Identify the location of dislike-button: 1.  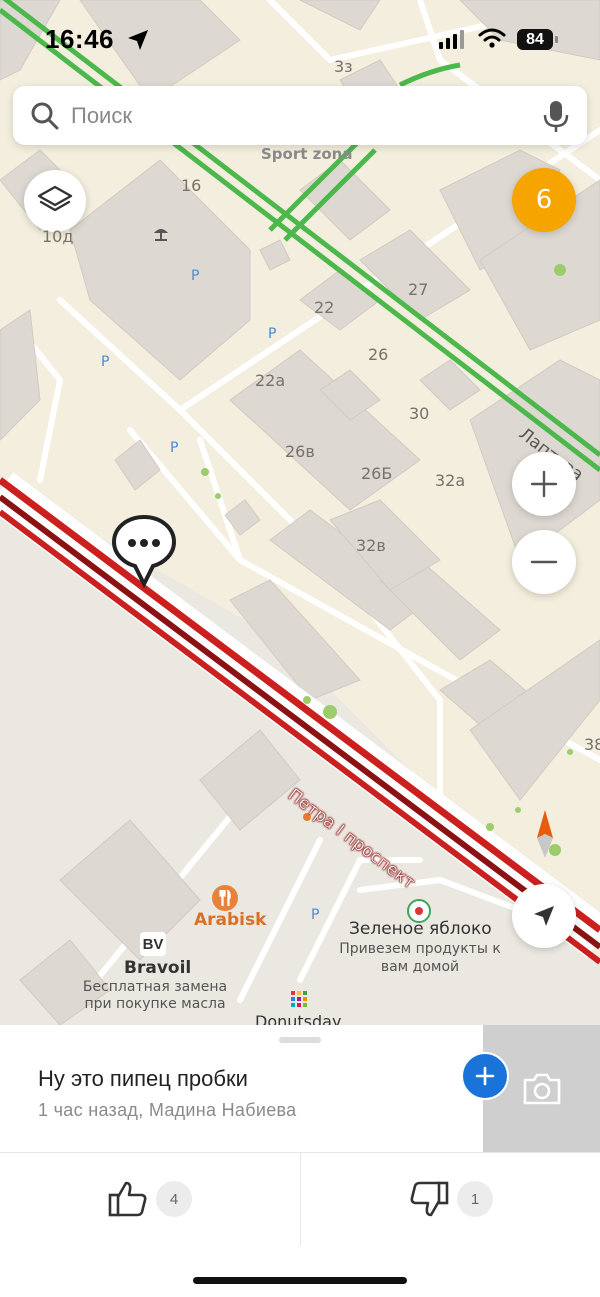
(451, 1199).